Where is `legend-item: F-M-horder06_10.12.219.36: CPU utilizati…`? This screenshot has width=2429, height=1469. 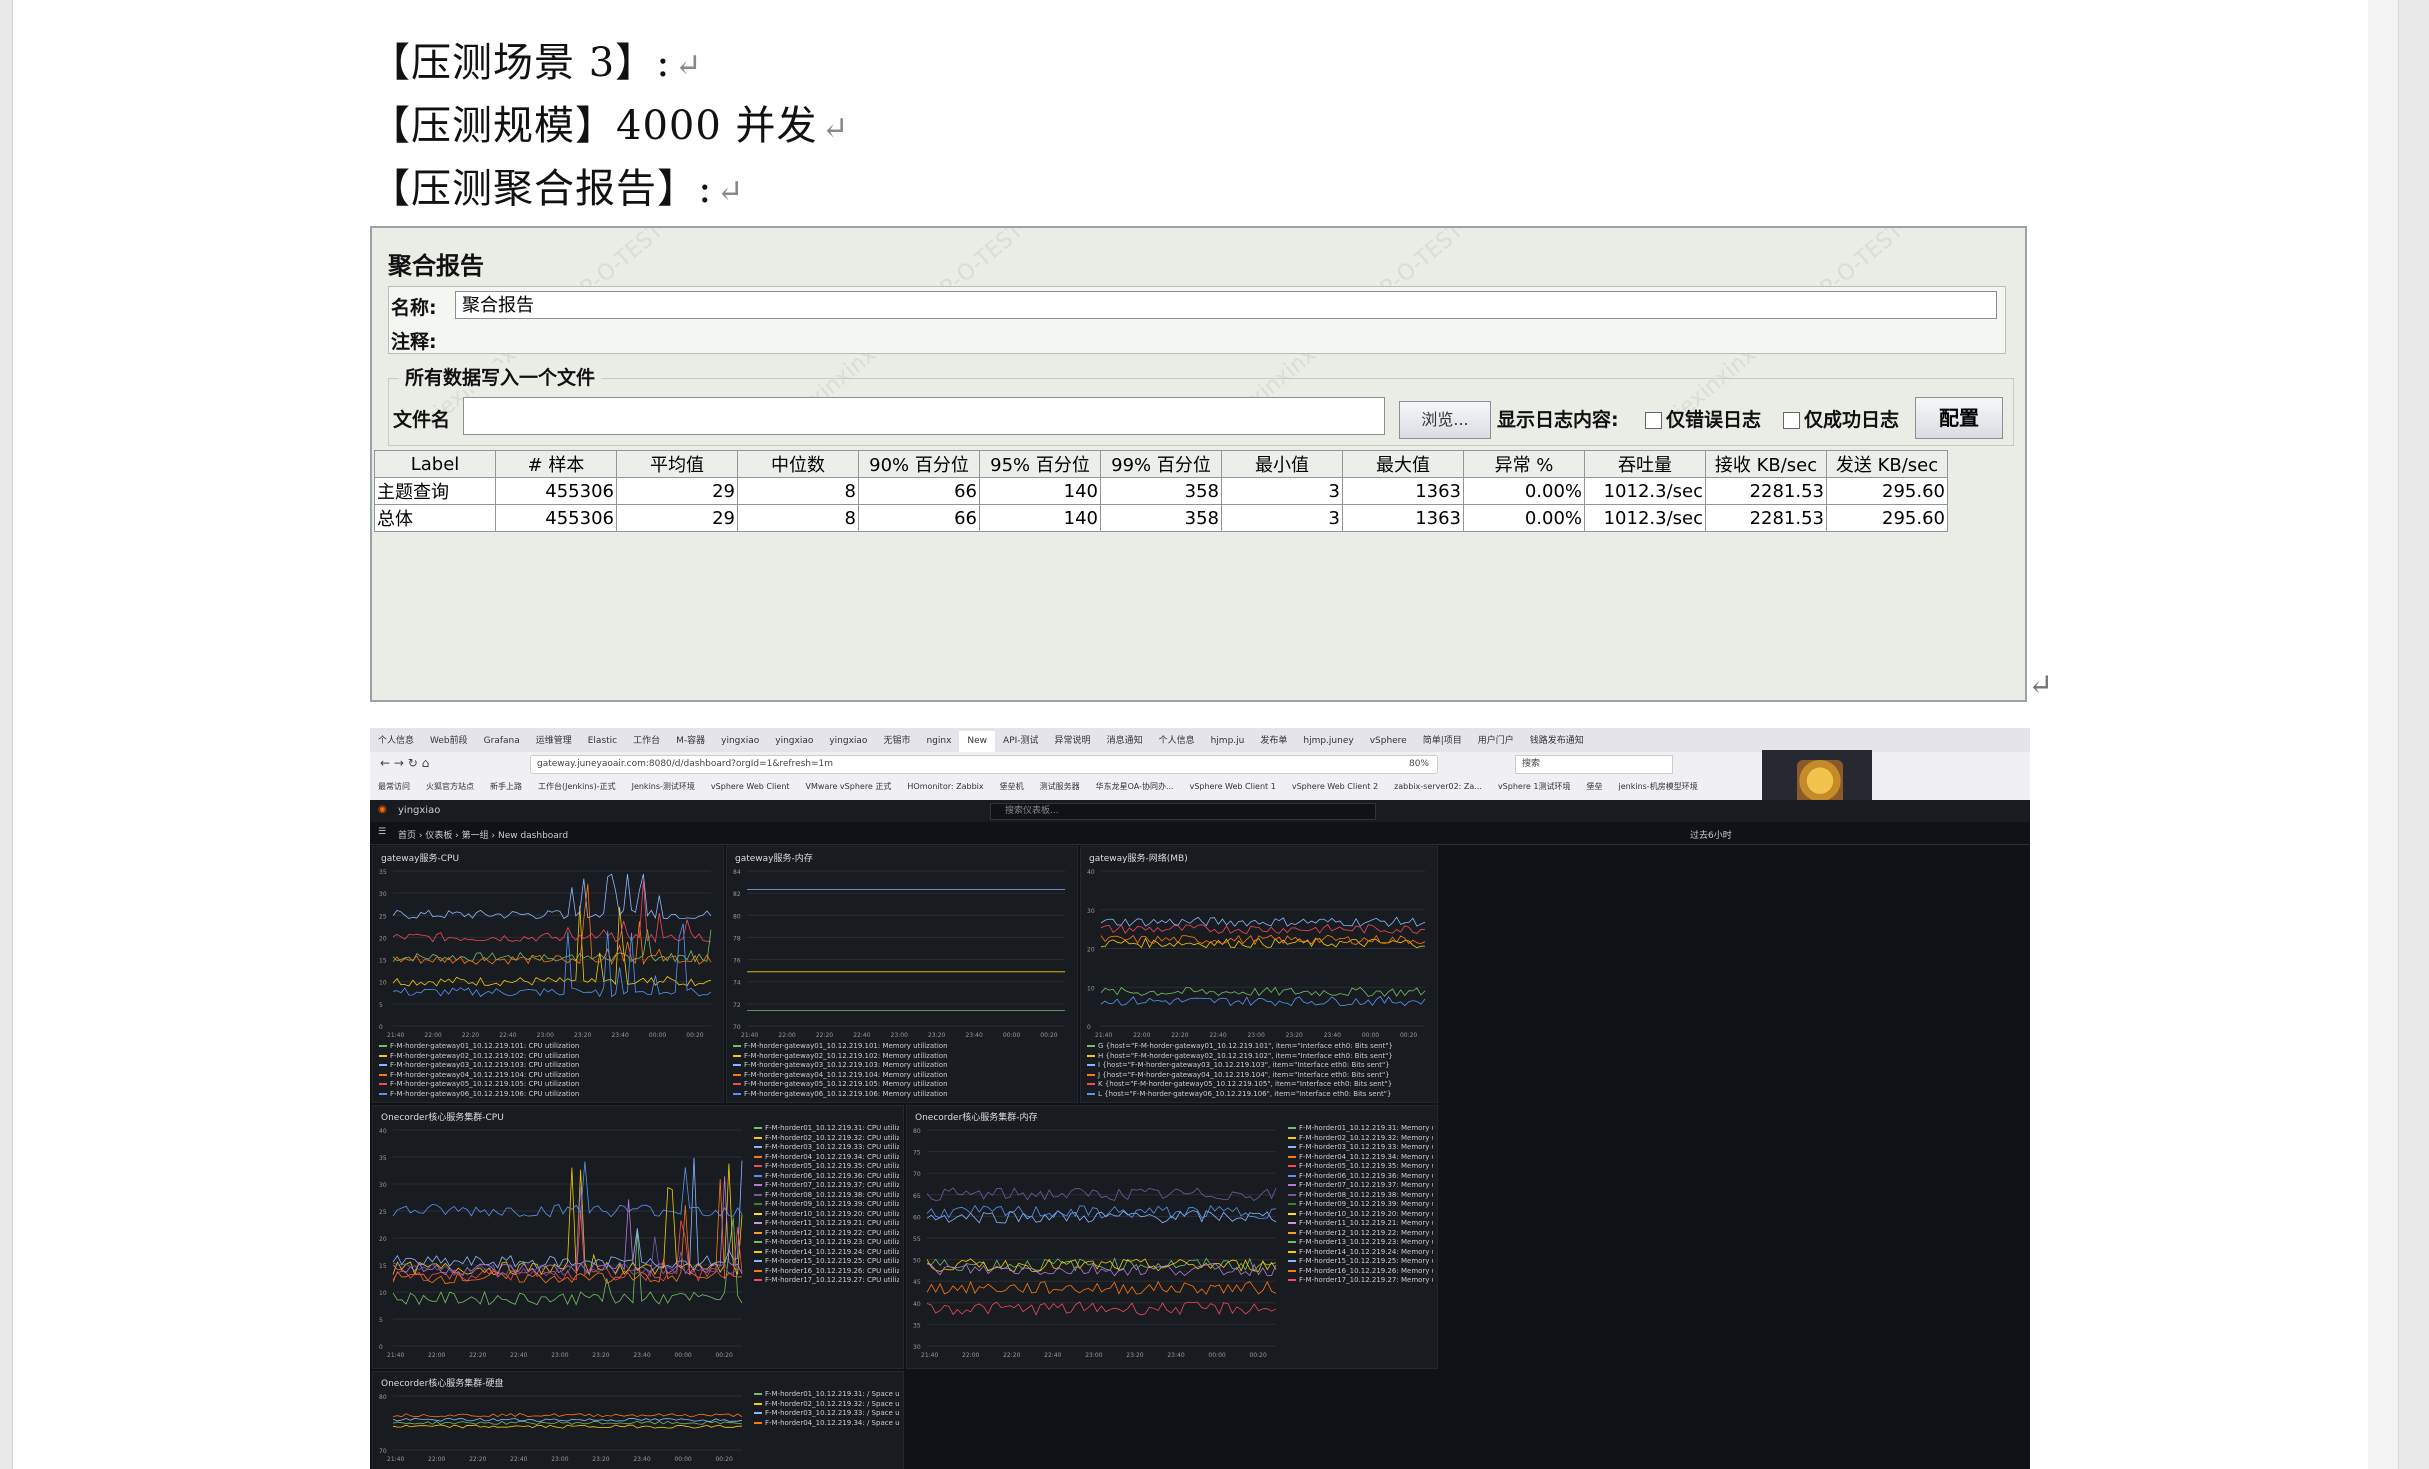 legend-item: F-M-horder06_10.12.219.36: CPU utilizati… is located at coordinates (826, 1177).